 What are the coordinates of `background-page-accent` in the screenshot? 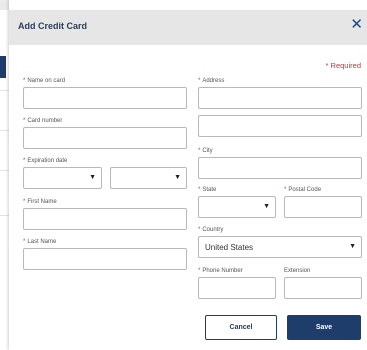 It's located at (3, 67).